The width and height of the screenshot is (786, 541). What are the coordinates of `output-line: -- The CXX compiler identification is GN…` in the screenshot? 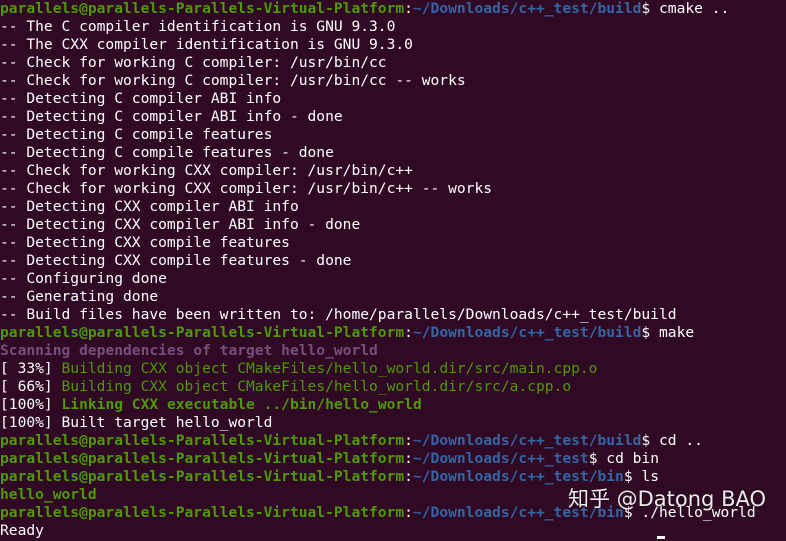 It's located at (206, 44).